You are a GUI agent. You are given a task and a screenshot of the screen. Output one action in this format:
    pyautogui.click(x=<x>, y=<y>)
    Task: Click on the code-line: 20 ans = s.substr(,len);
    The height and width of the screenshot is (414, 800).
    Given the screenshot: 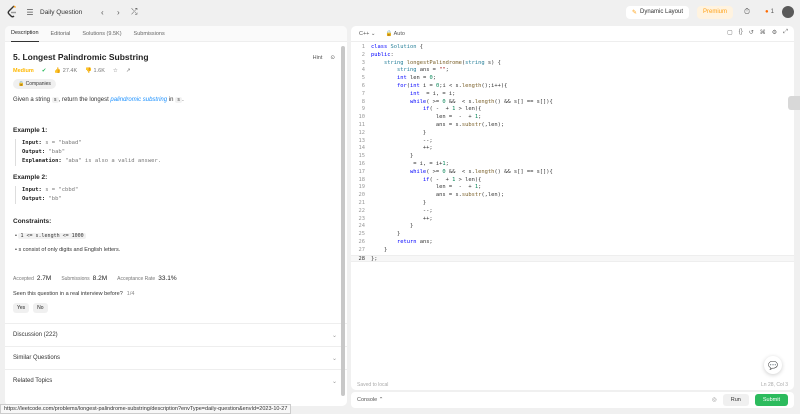 What is the action you would take?
    pyautogui.click(x=572, y=196)
    